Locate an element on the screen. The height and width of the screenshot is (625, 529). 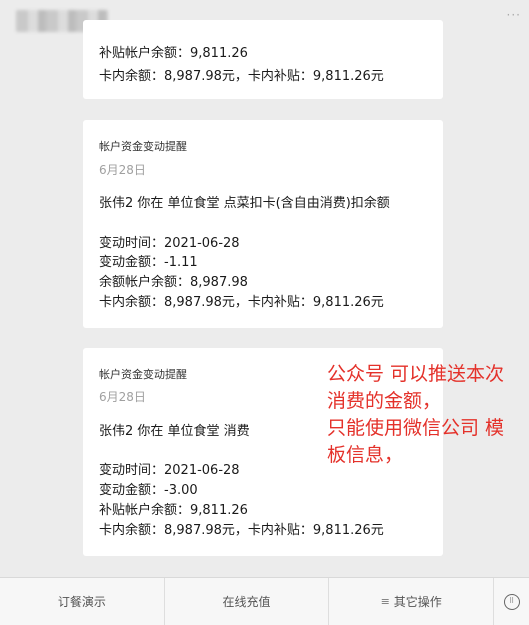
annotation-line: 只能使用微信公司 模 is located at coordinates (416, 428).